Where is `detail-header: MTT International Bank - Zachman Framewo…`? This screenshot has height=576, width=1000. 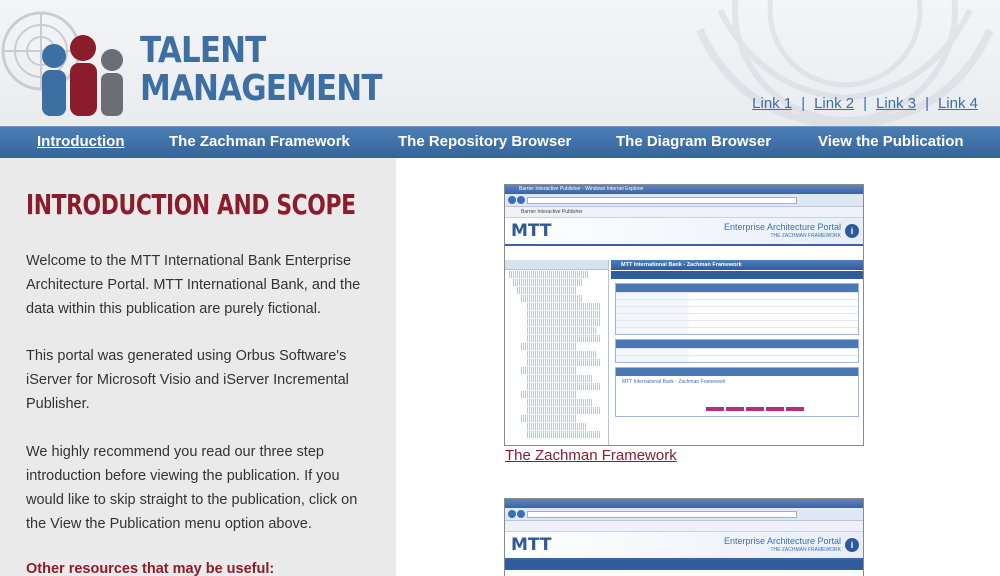 detail-header: MTT International Bank - Zachman Framewo… is located at coordinates (737, 265).